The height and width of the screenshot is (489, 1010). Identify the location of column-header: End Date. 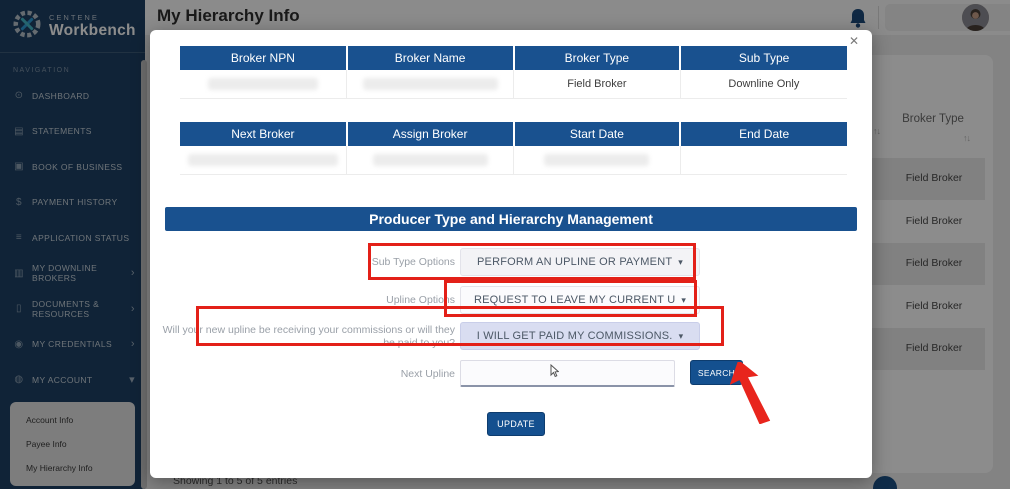
(763, 134).